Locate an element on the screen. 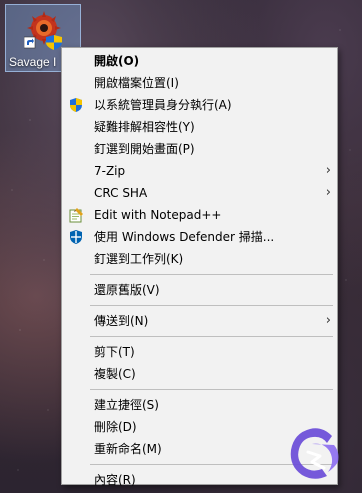 The width and height of the screenshot is (362, 493). menu-item-label: 以系統管理員身分執行(A) is located at coordinates (163, 105).